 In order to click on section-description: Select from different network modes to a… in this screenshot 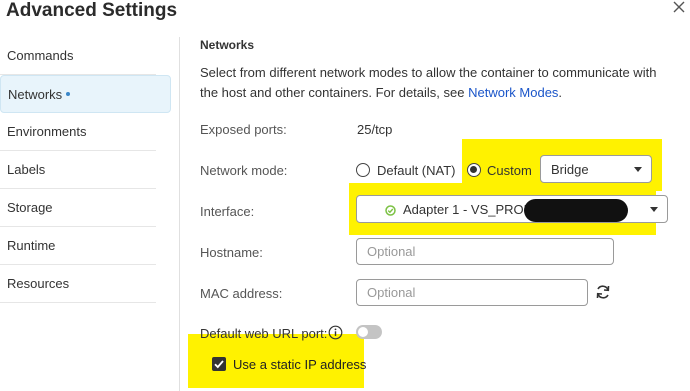, I will do `click(435, 83)`.